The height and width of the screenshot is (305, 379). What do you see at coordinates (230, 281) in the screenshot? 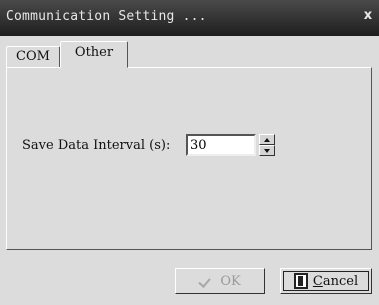
I see `ok-button-label: OK` at bounding box center [230, 281].